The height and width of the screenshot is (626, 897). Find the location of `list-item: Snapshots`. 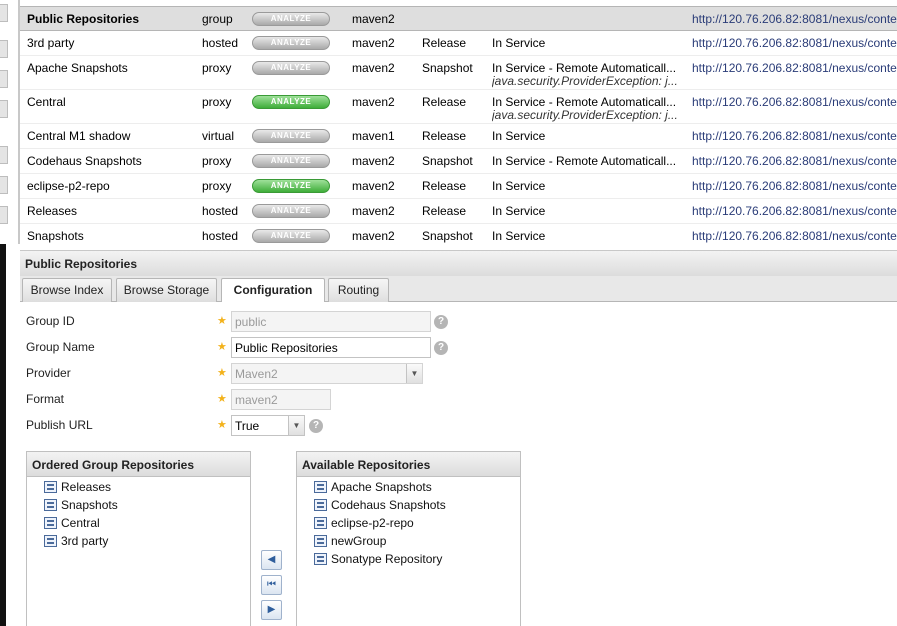

list-item: Snapshots is located at coordinates (138, 506).